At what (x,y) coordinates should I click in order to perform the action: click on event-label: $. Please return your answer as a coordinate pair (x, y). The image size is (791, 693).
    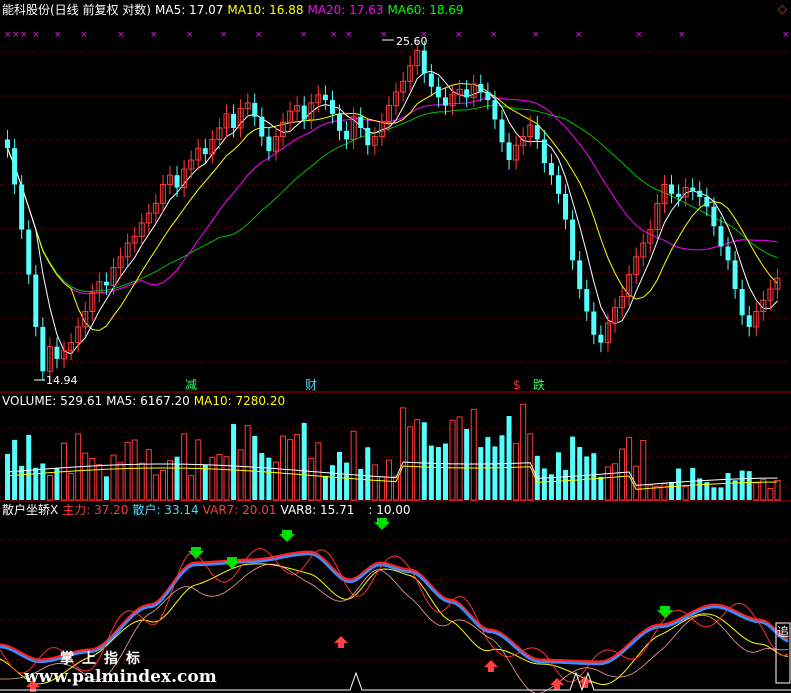
    Looking at the image, I should click on (517, 385).